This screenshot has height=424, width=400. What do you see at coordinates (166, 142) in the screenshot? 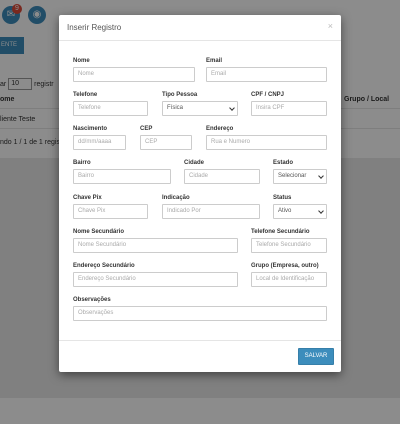
I see `cep-input: CEP` at bounding box center [166, 142].